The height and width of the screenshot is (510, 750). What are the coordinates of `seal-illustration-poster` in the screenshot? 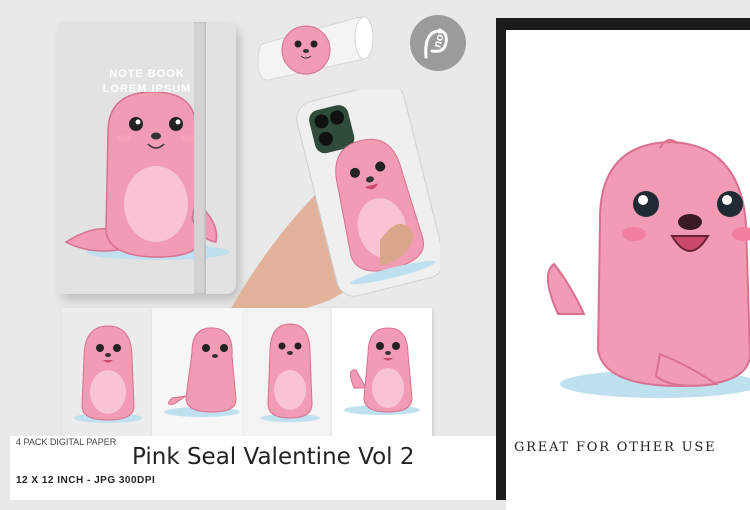 It's located at (648, 268).